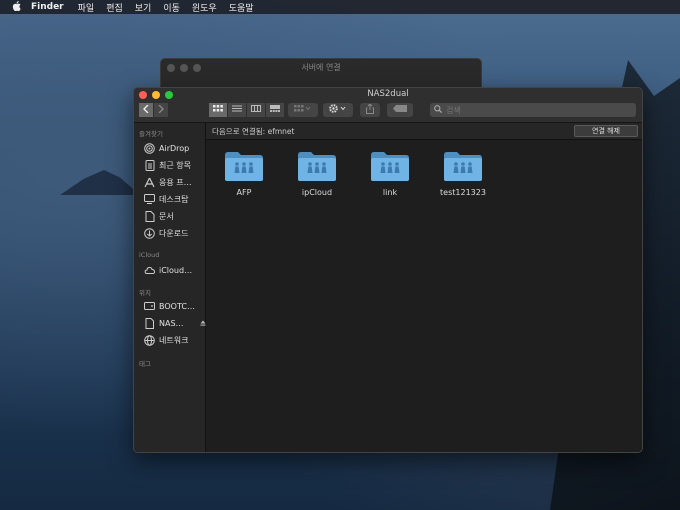 The height and width of the screenshot is (510, 680). I want to click on folder-name: ipCloud, so click(317, 192).